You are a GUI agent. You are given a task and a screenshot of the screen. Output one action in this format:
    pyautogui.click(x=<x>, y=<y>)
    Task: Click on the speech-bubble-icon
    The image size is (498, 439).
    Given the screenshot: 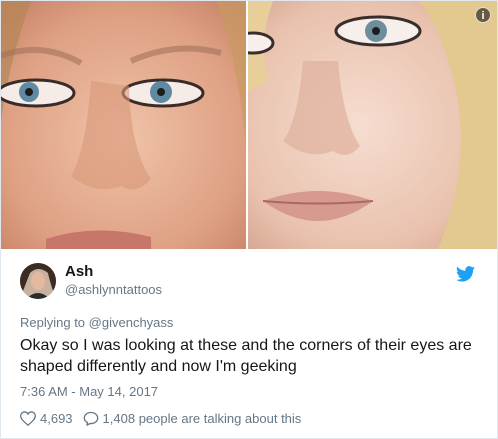 What is the action you would take?
    pyautogui.click(x=90, y=418)
    